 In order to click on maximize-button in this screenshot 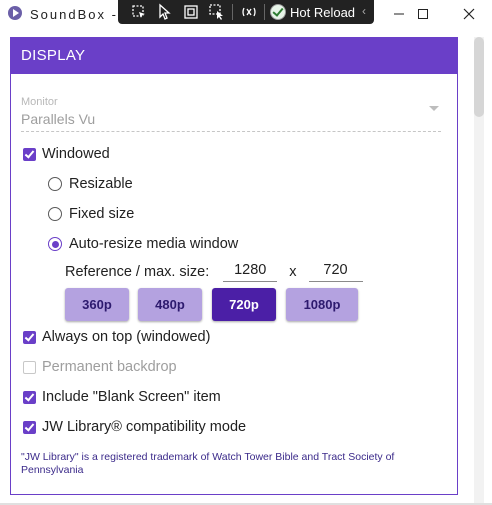, I will do `click(423, 14)`.